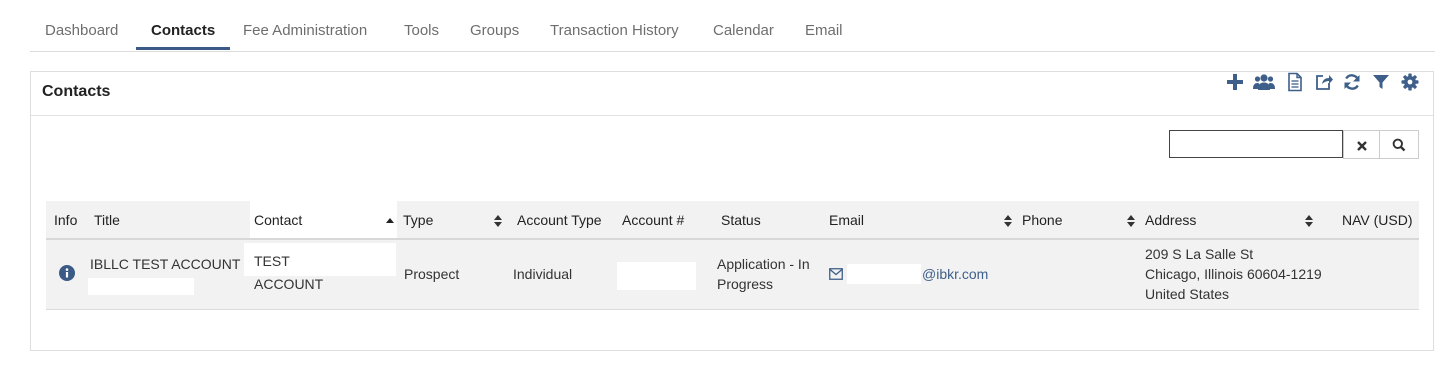 The image size is (1452, 382). What do you see at coordinates (656, 276) in the screenshot?
I see `cell-account-number` at bounding box center [656, 276].